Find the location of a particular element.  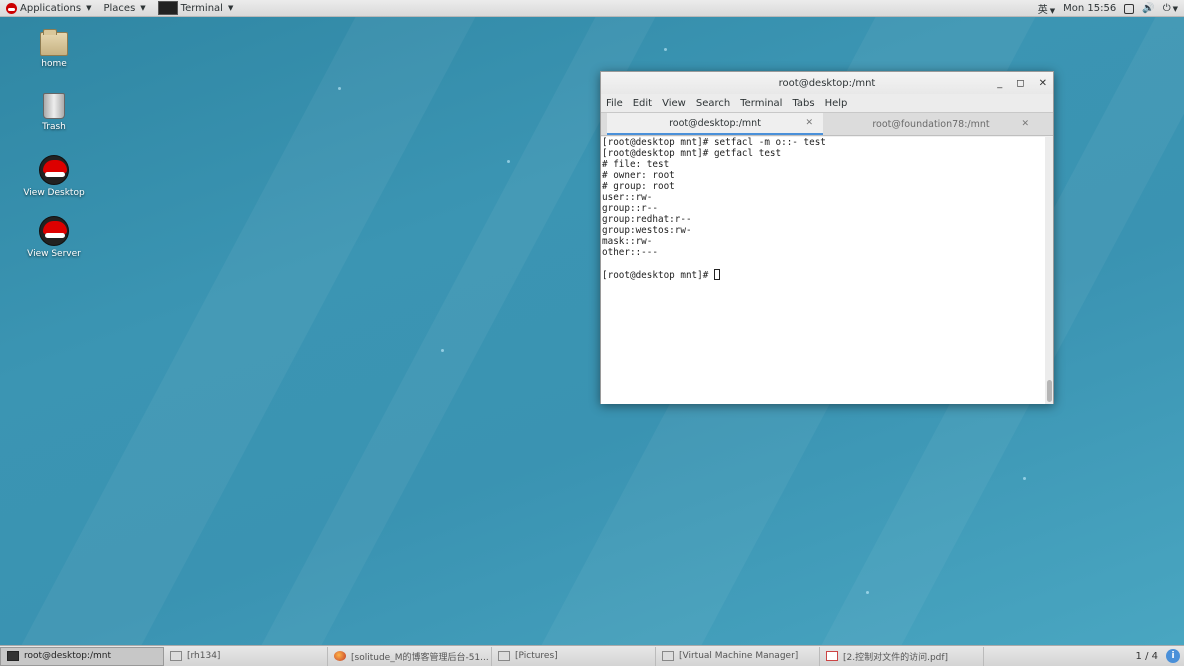

task-terminal: root@desktop:/mnt is located at coordinates (82, 656).